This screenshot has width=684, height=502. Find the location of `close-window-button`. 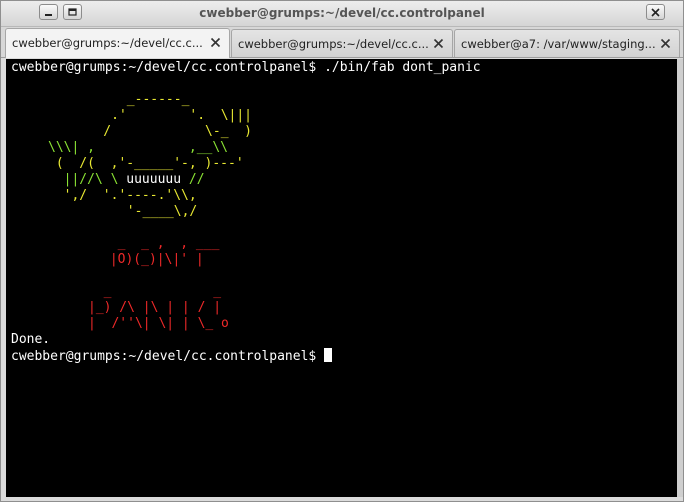

close-window-button is located at coordinates (655, 12).